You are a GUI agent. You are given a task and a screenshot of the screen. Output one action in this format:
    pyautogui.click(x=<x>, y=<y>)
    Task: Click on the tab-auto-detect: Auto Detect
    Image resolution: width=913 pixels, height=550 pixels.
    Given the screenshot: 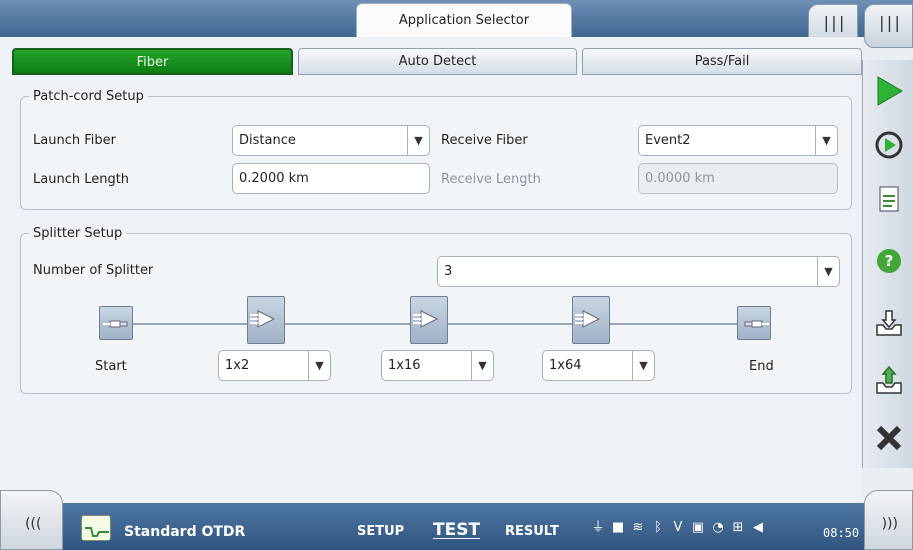 What is the action you would take?
    pyautogui.click(x=437, y=61)
    